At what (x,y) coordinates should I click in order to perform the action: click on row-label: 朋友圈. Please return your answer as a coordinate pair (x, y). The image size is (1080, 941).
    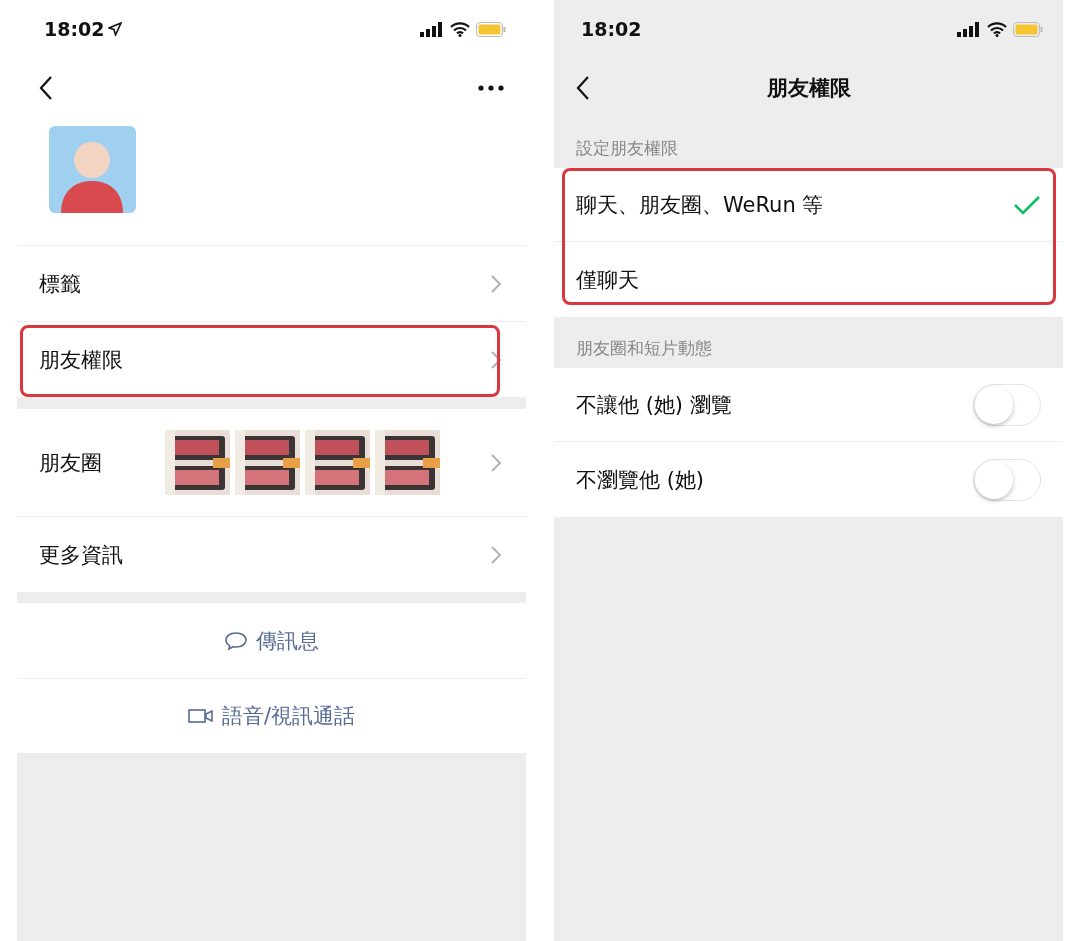
    Looking at the image, I should click on (70, 463).